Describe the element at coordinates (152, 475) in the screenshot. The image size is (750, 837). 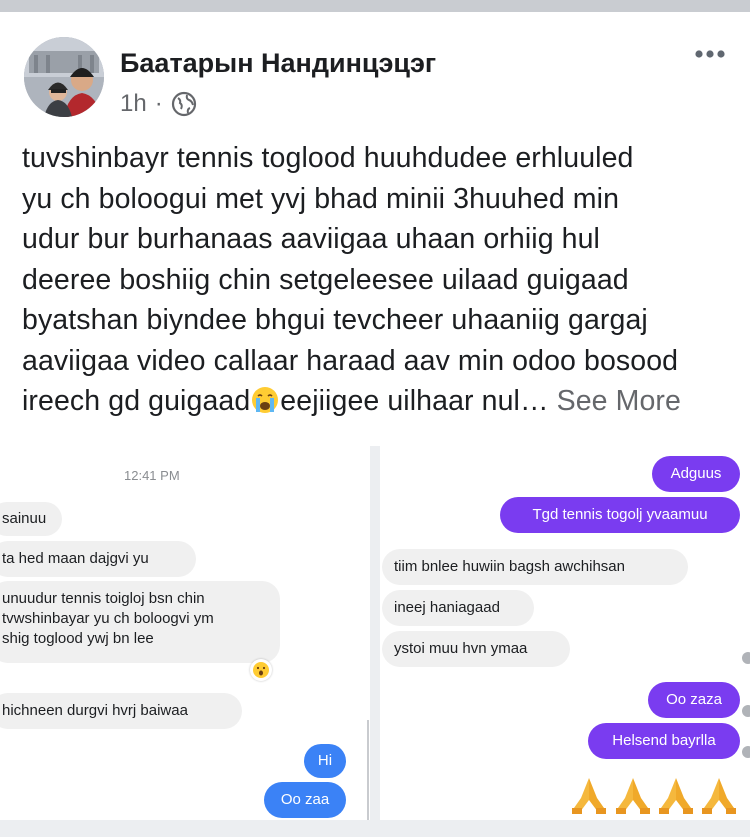
I see `chat-timestamp: 12:41 PM` at that location.